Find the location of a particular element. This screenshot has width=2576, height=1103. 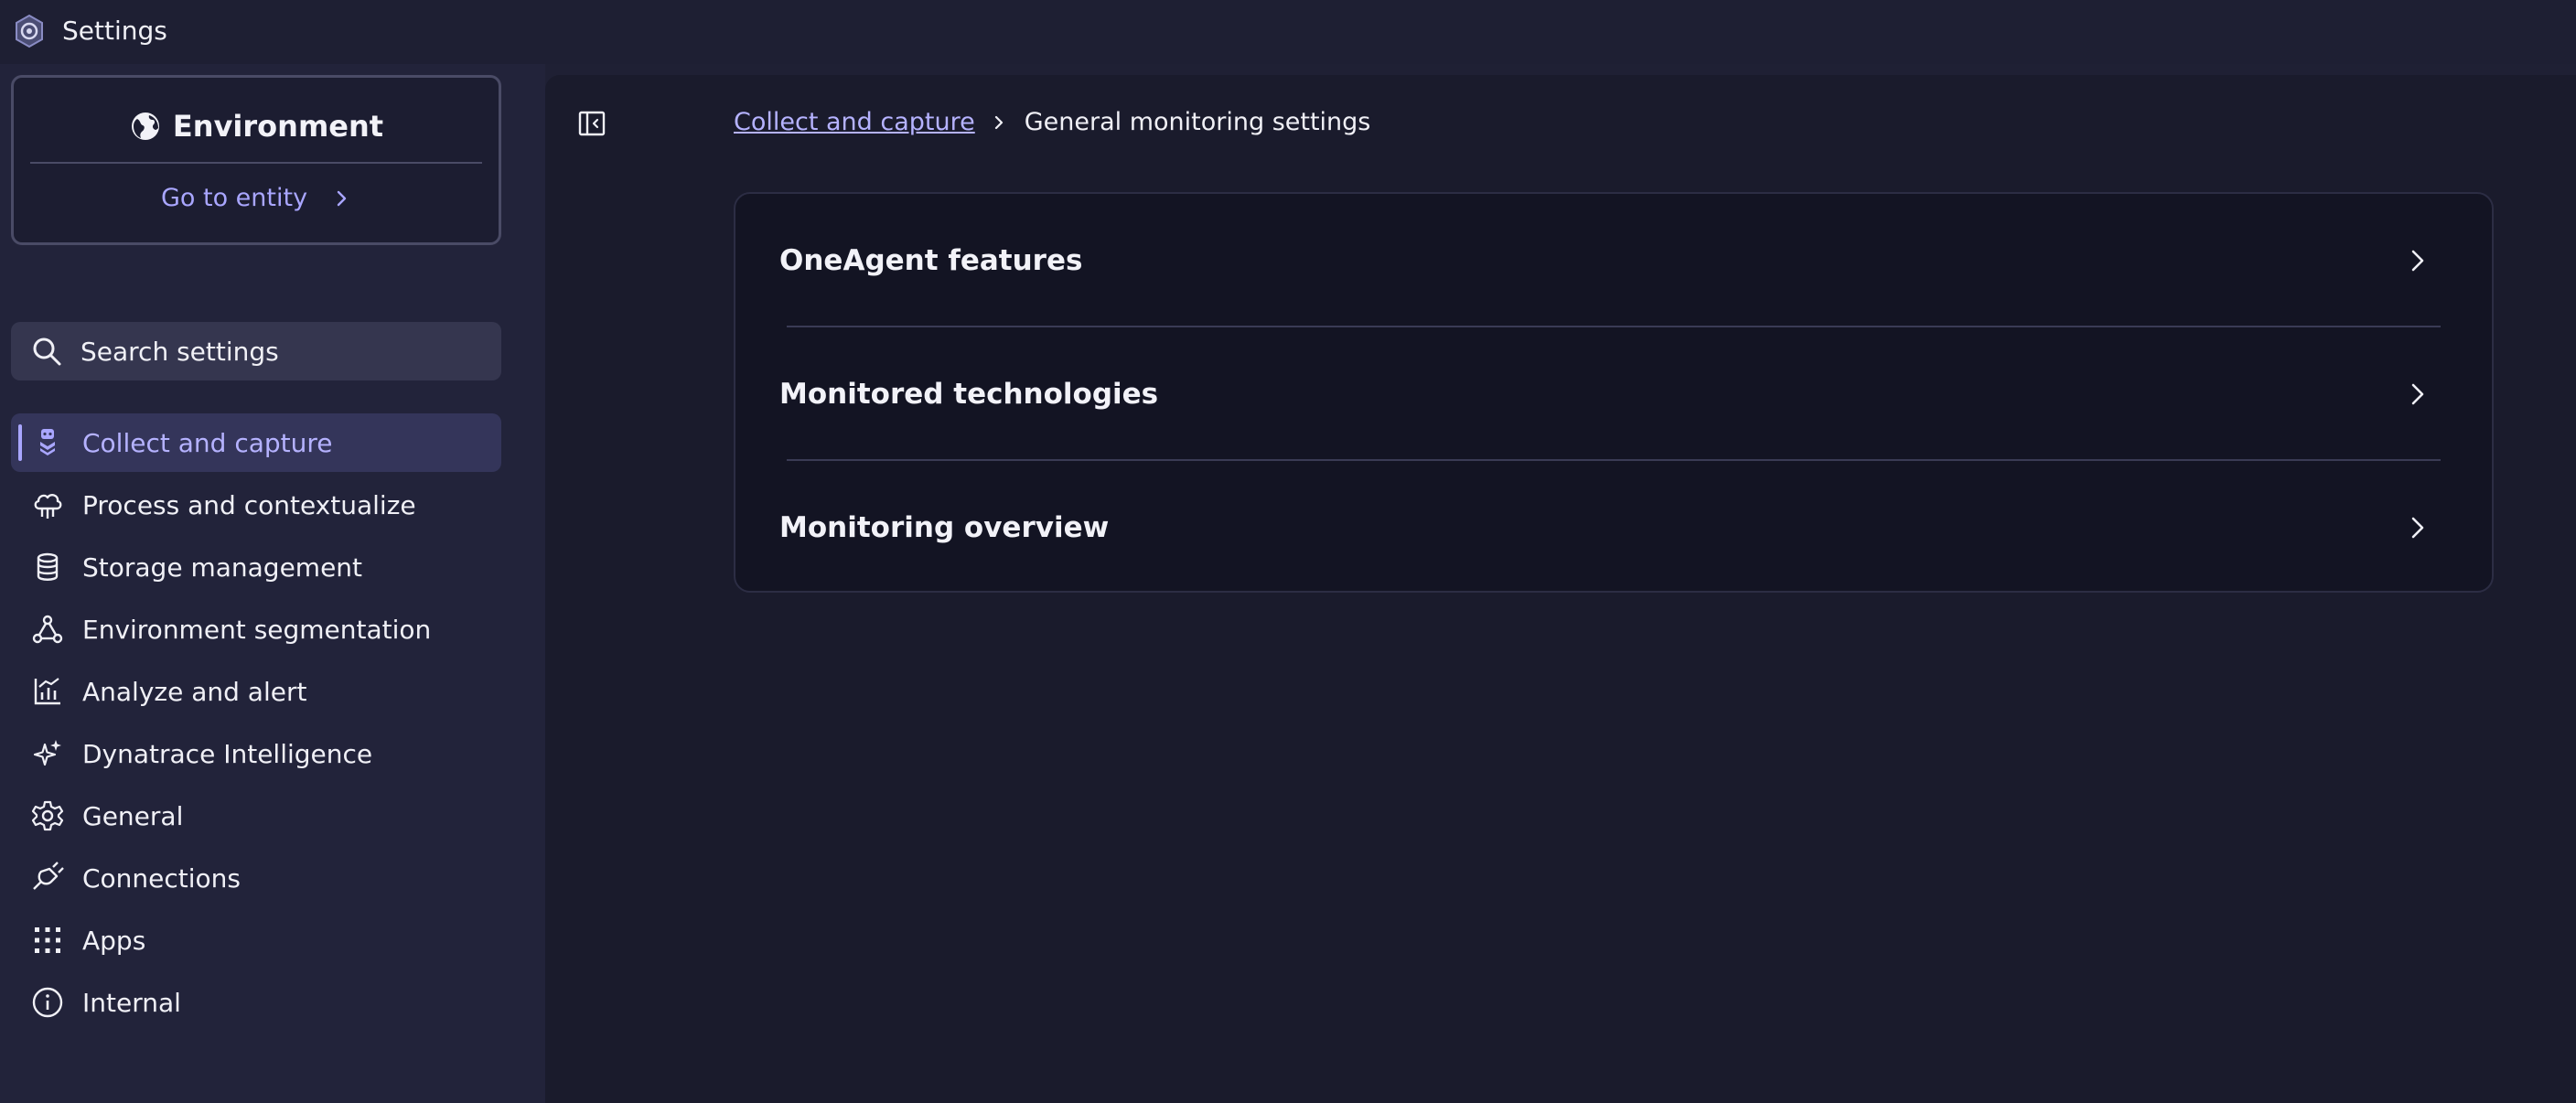

nav-item-label: Dynatrace Intelligence is located at coordinates (228, 753).